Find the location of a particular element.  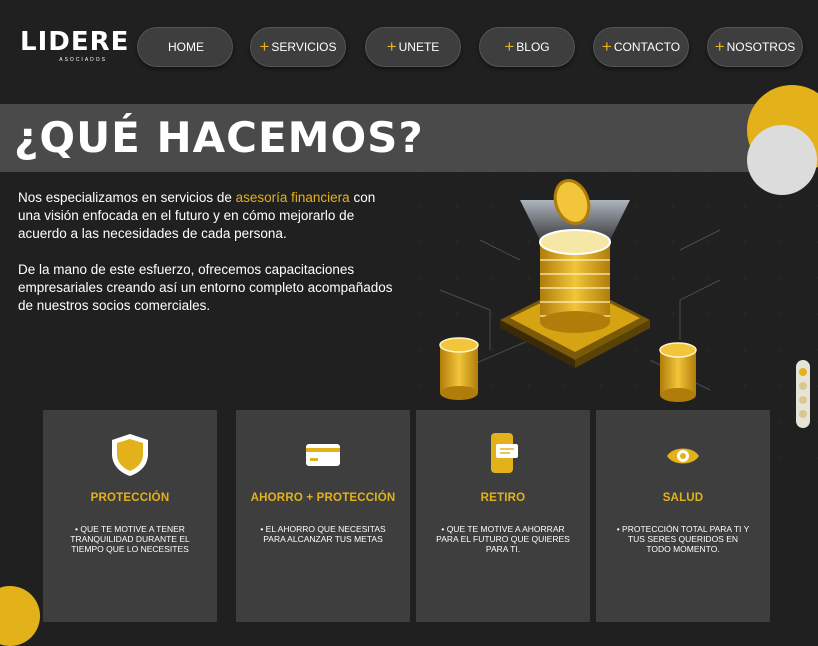

intro-highlight: asesoría financiera is located at coordinates (292, 197).